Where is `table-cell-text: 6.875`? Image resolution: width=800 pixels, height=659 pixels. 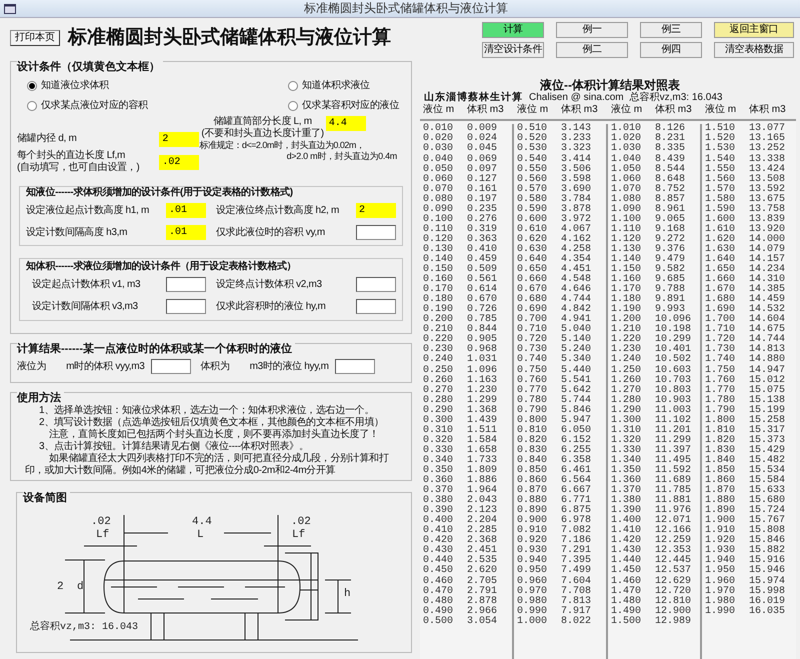 table-cell-text: 6.875 is located at coordinates (576, 511).